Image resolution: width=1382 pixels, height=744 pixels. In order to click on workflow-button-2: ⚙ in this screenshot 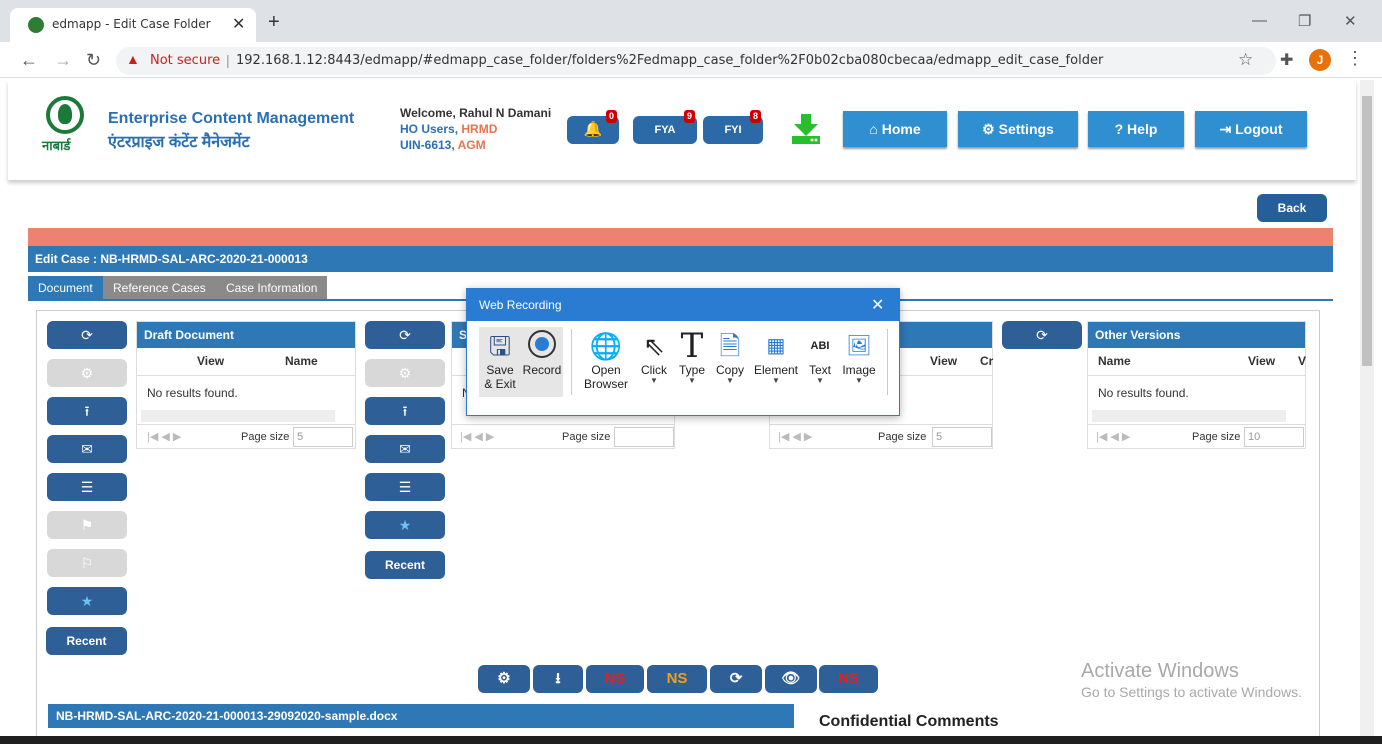, I will do `click(405, 373)`.